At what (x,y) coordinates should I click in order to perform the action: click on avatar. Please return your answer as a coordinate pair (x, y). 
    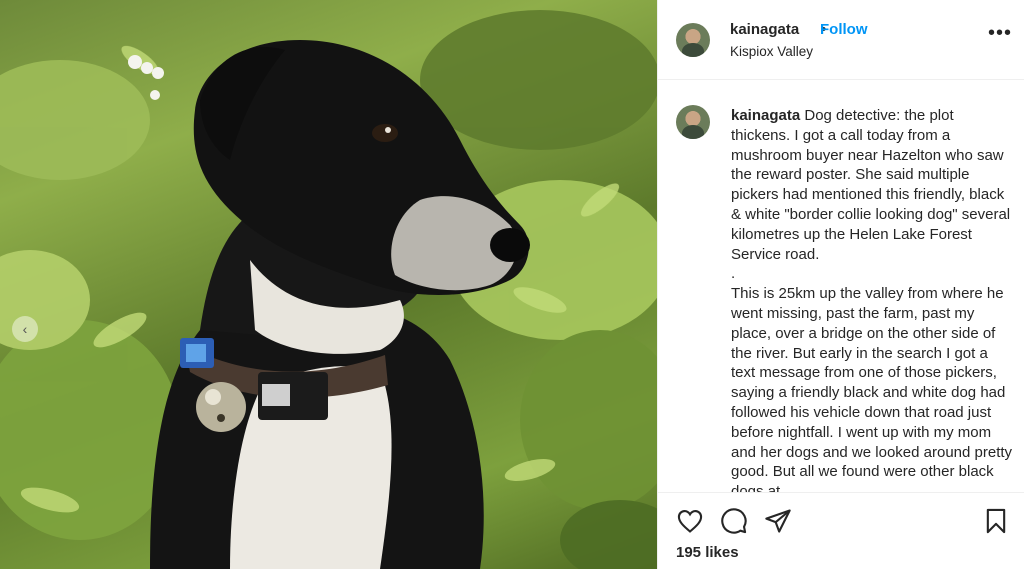
    Looking at the image, I should click on (693, 40).